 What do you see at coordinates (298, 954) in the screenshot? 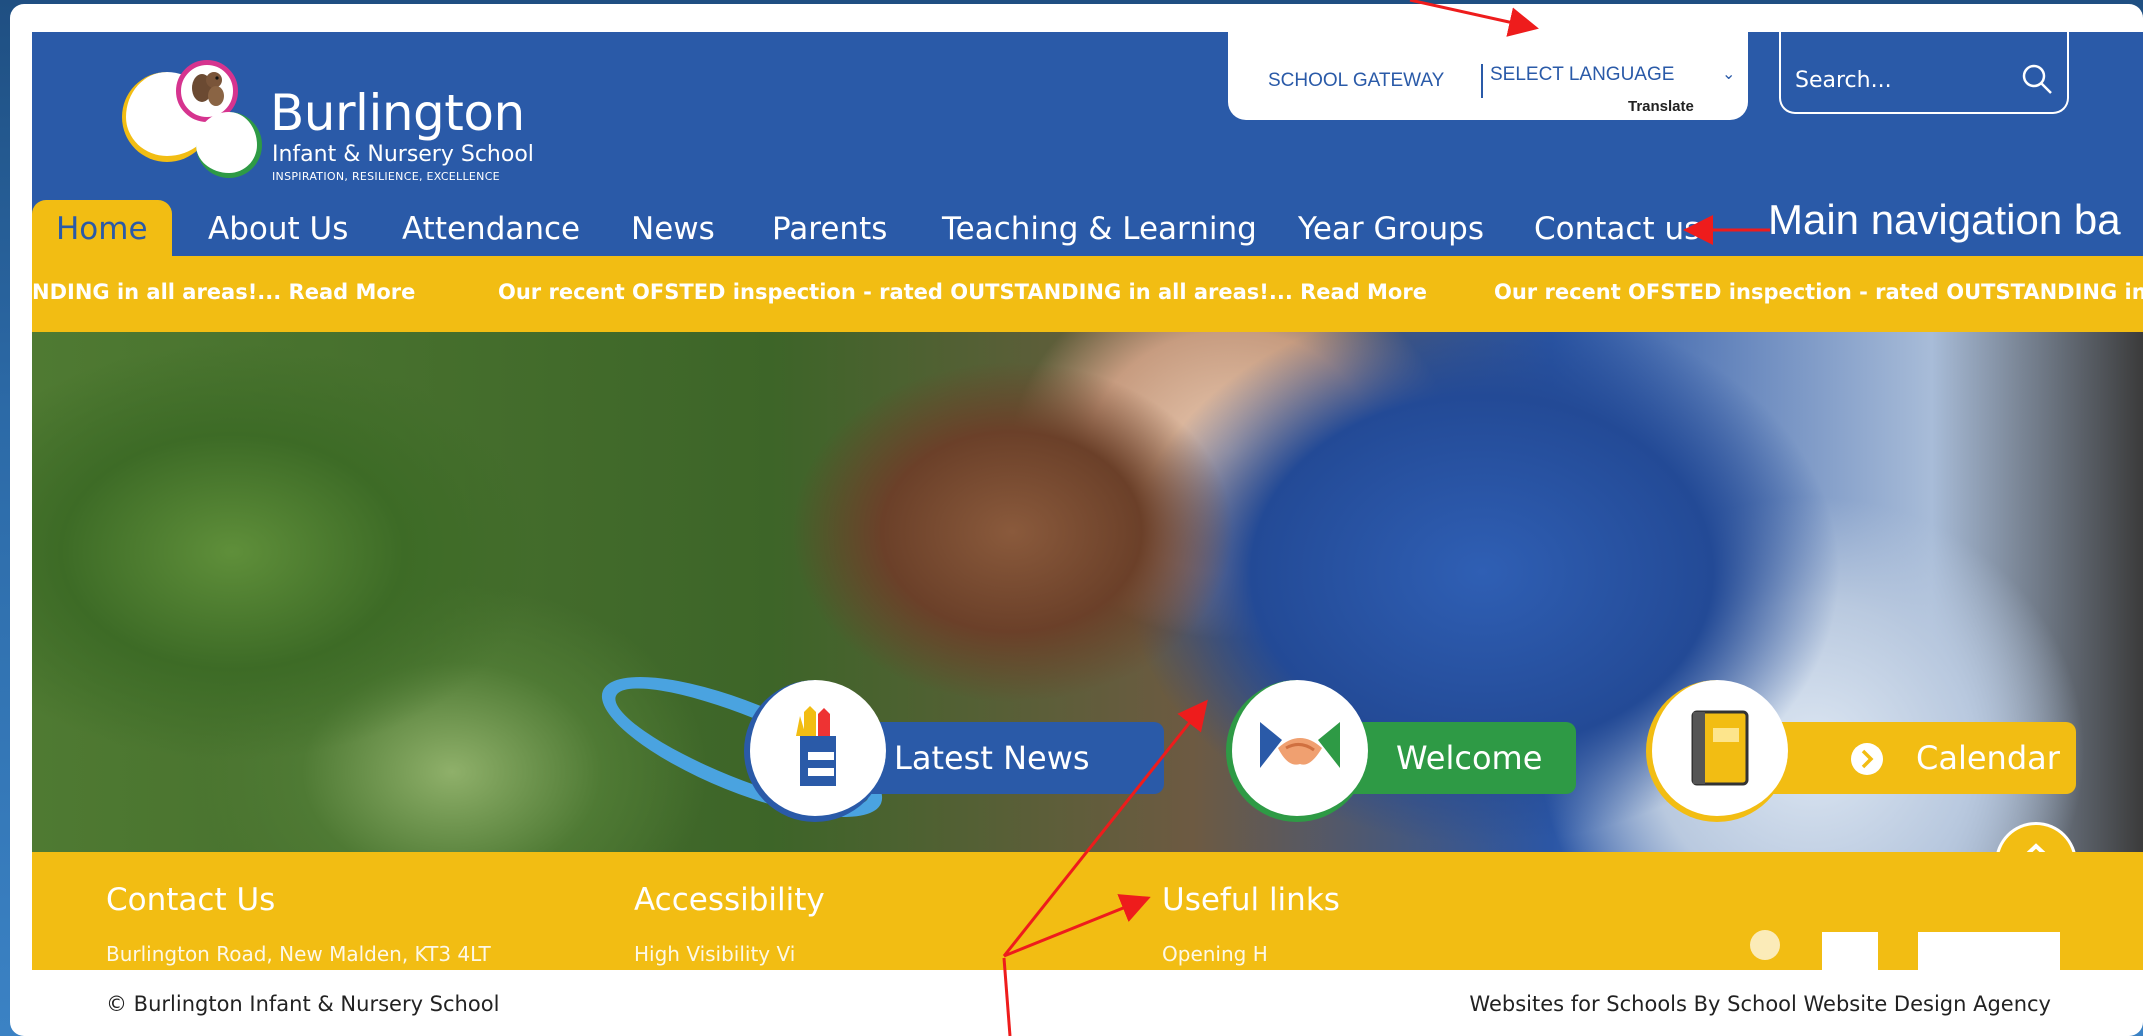
I see `footer-address: Burlington Road, New Malden, KT3 4LT` at bounding box center [298, 954].